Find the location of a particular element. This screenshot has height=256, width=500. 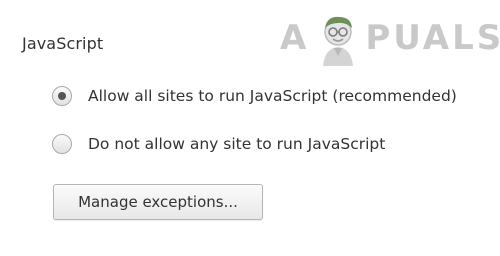

logo-text-right: PUALS is located at coordinates (432, 38).